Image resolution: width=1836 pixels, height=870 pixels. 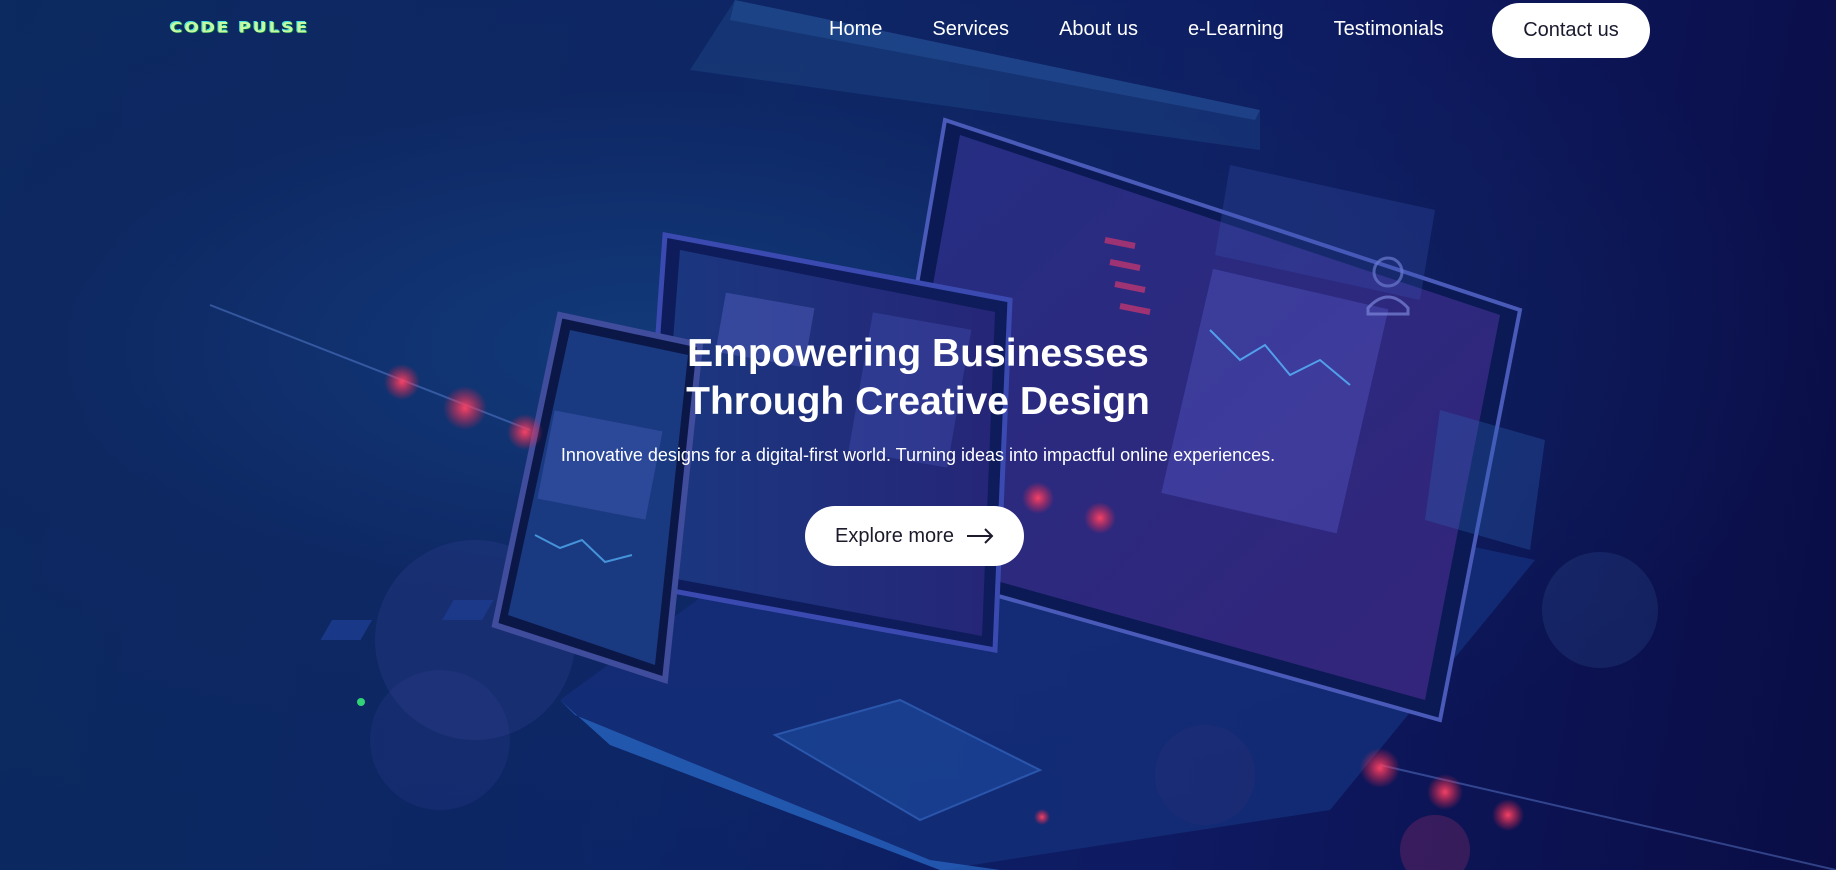 I want to click on nav-link-testimonials: Testimonials, so click(x=1389, y=29).